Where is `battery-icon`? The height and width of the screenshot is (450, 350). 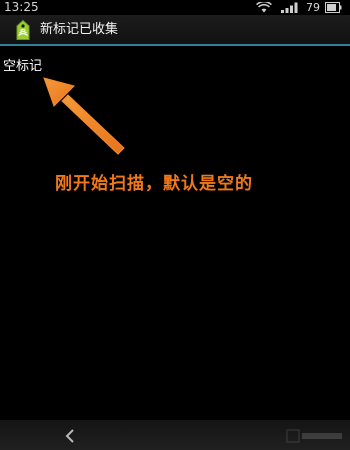
battery-icon is located at coordinates (333, 7).